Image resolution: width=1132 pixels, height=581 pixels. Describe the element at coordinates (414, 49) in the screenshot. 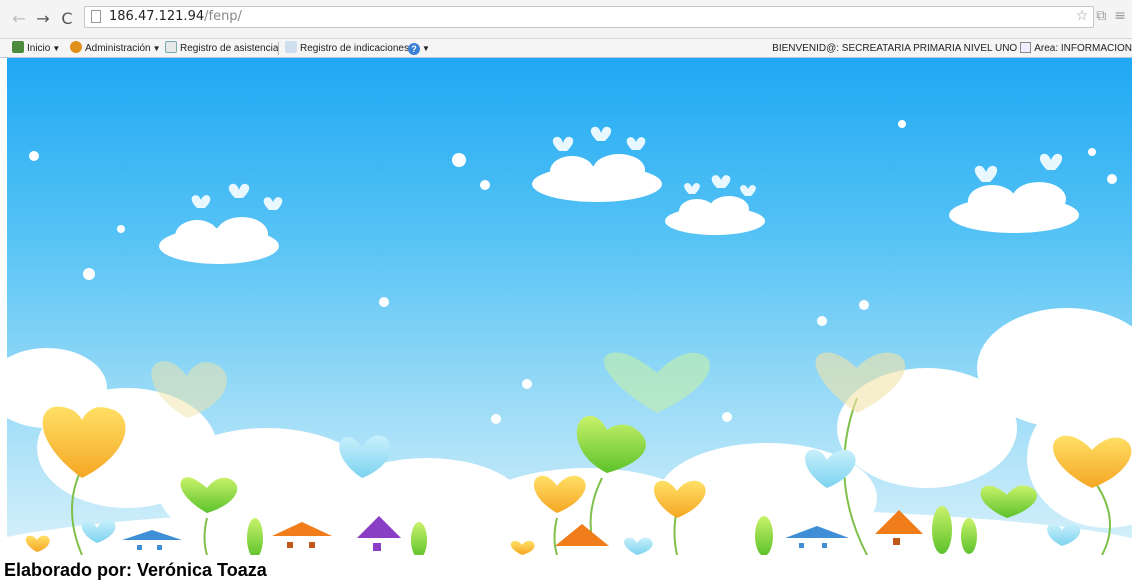

I see `help-icon: ?` at that location.